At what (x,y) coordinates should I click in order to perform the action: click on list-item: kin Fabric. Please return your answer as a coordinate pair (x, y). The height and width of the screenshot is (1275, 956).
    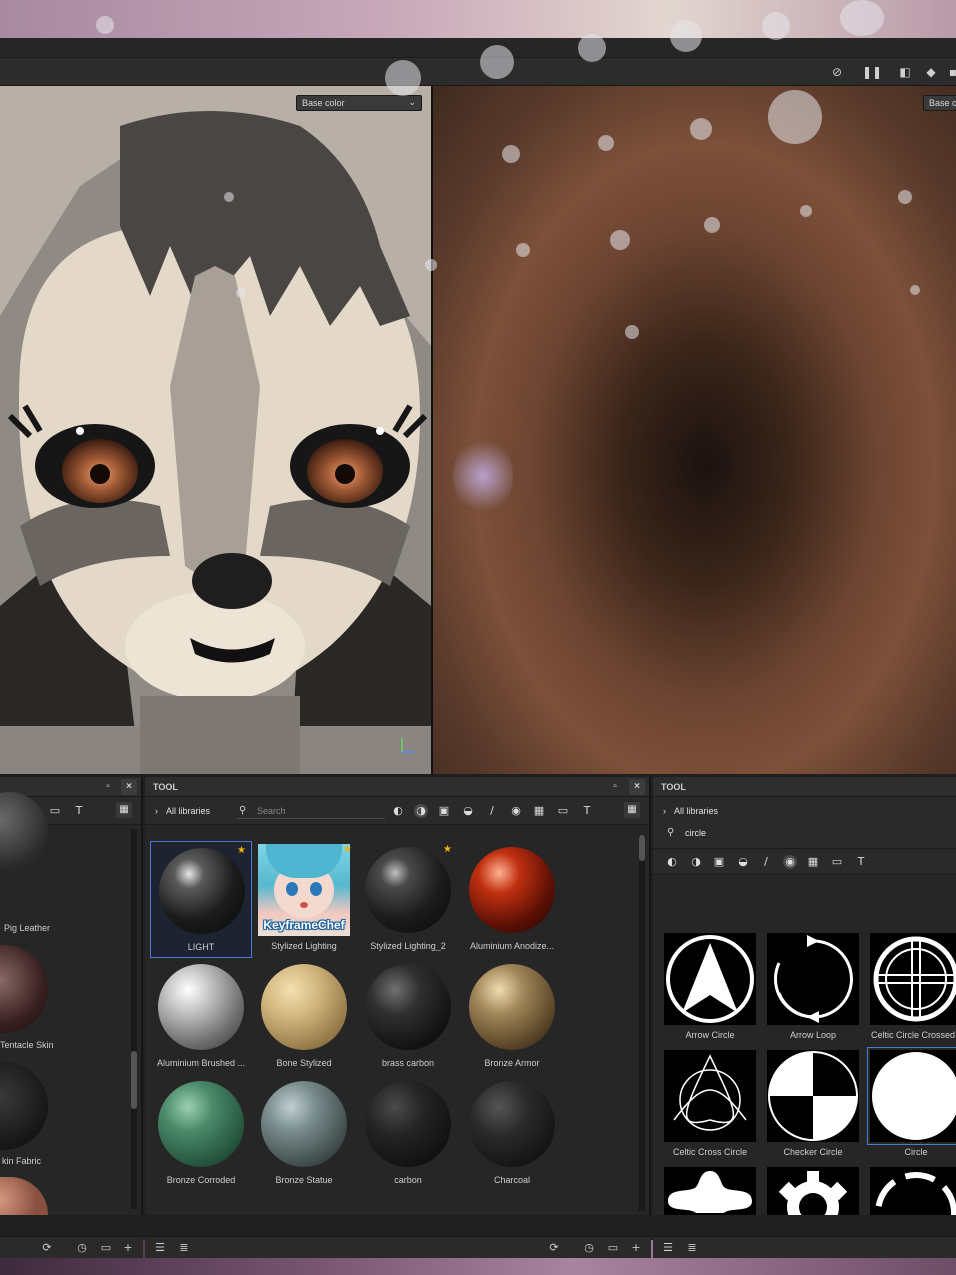
    Looking at the image, I should click on (30, 1163).